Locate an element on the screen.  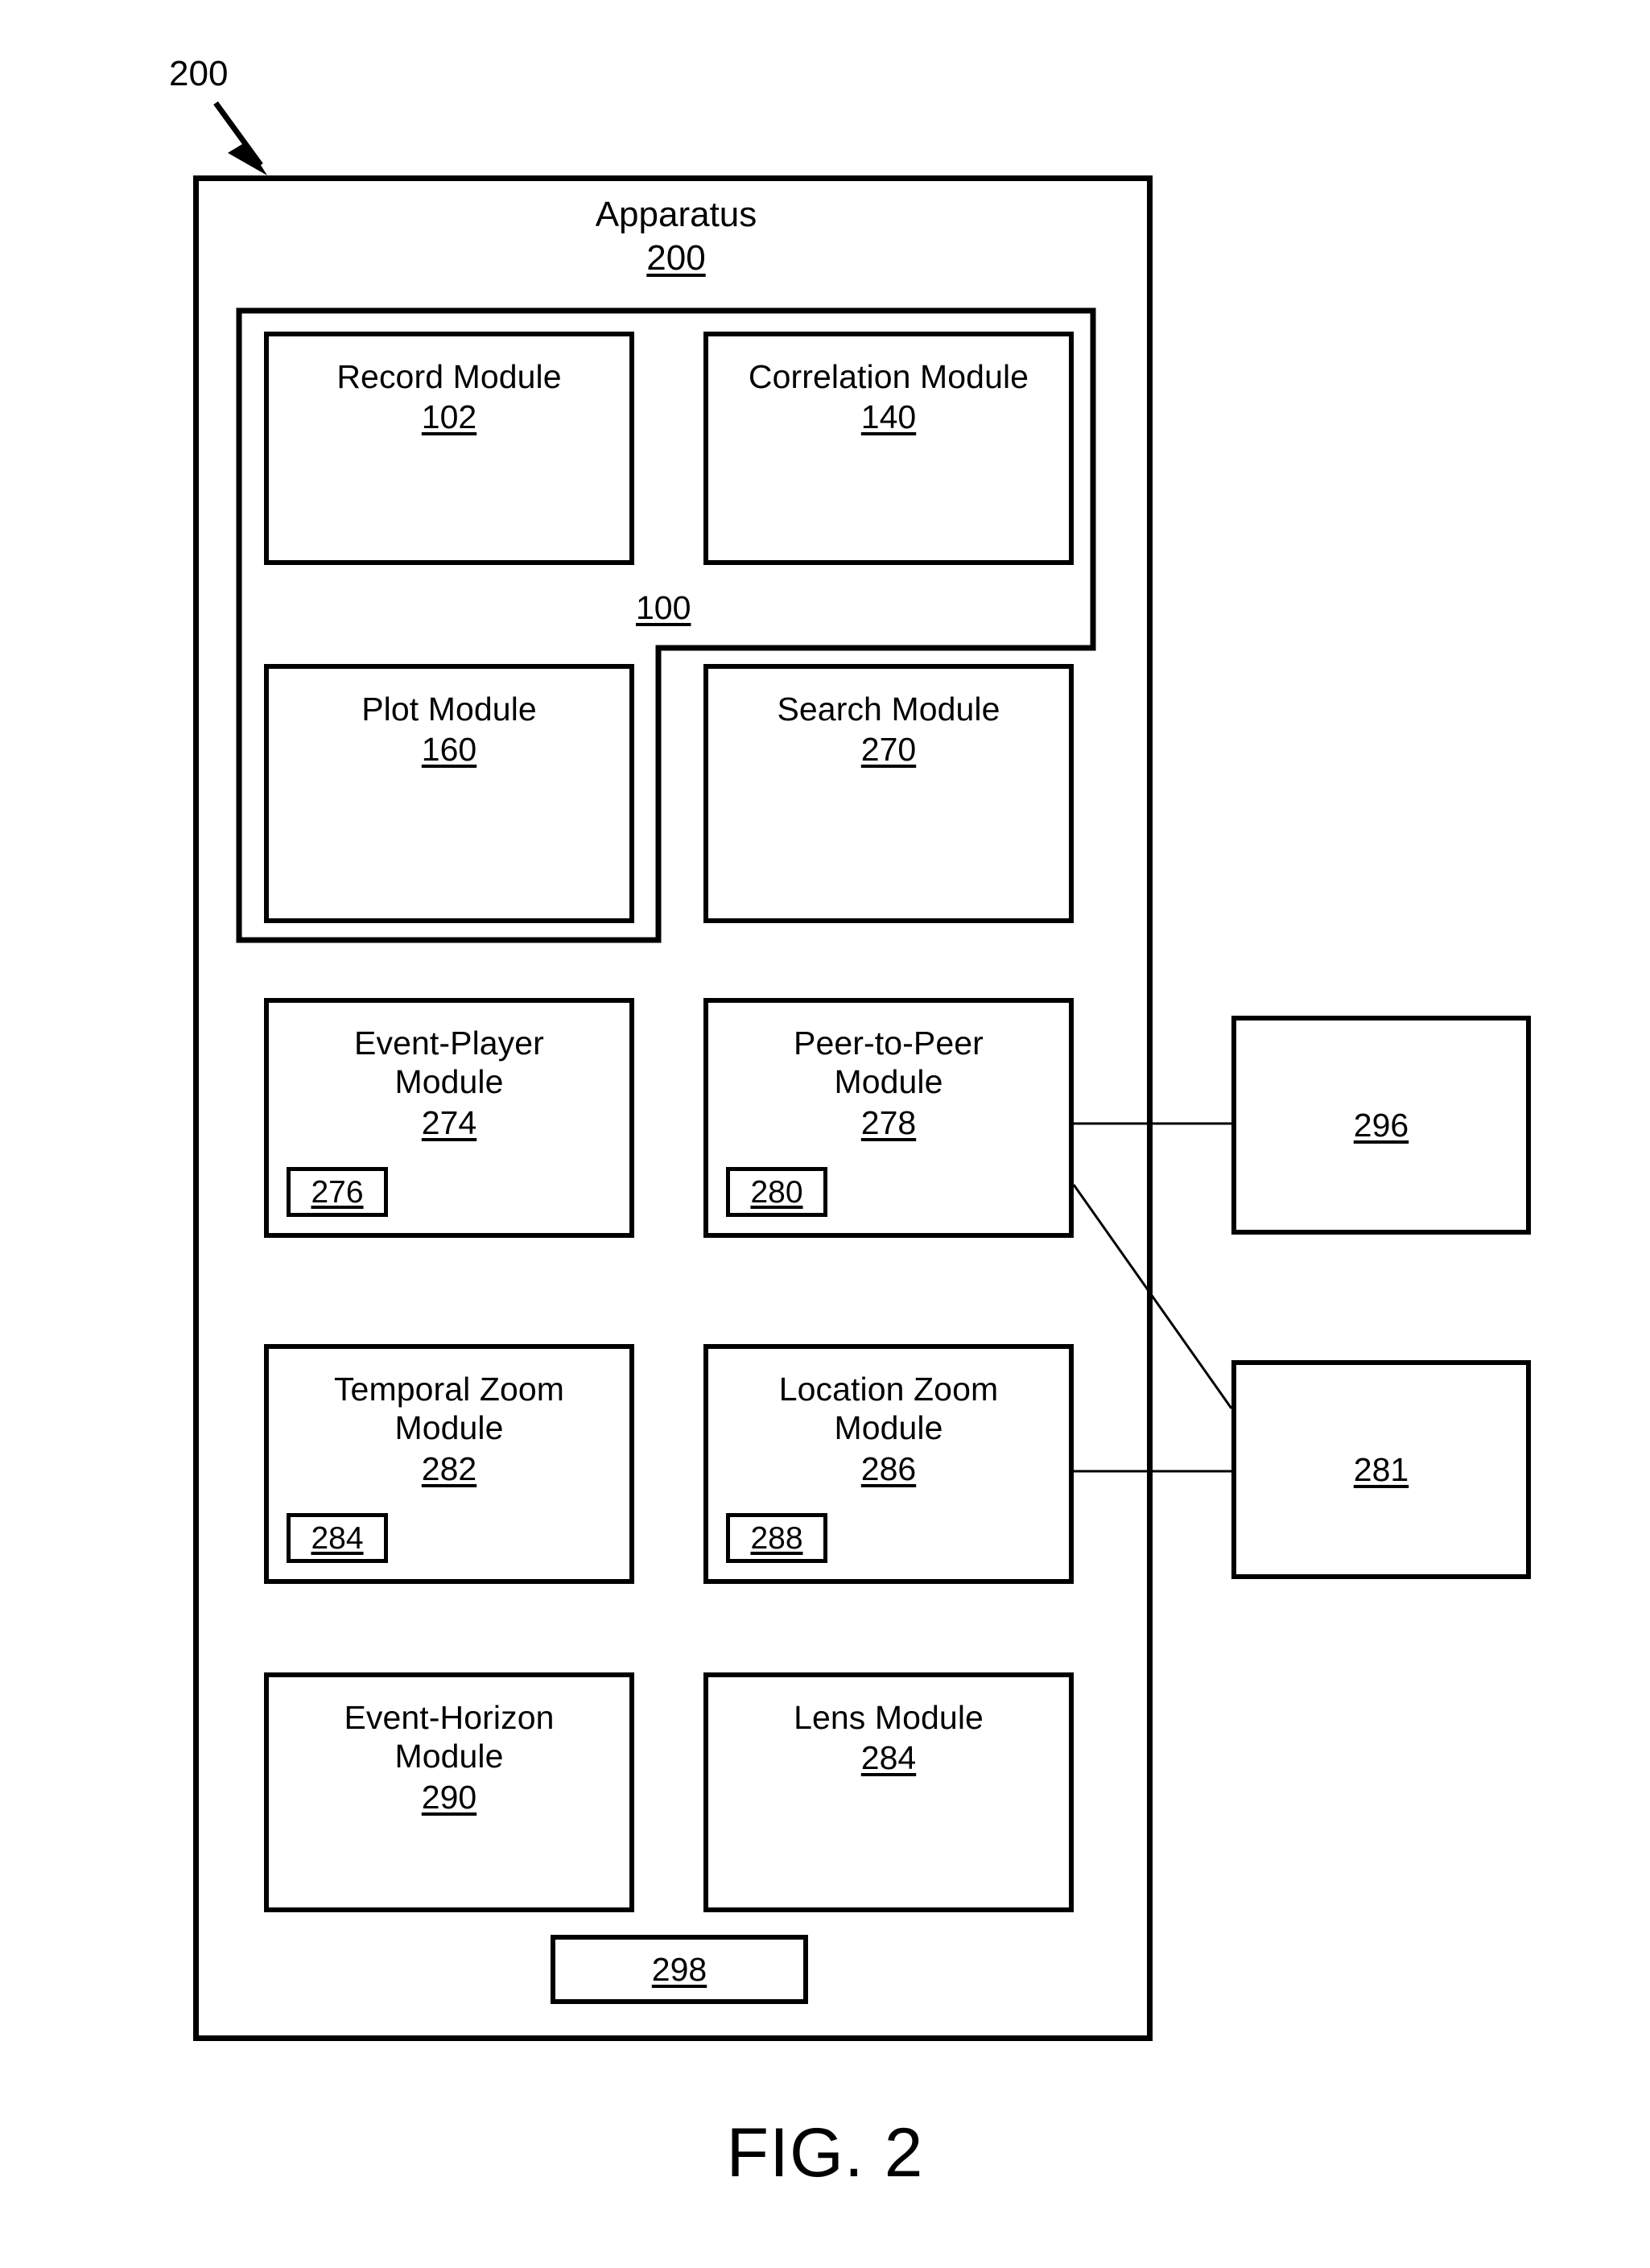
module-peer-to-peer-subref: 280 is located at coordinates (776, 1192).